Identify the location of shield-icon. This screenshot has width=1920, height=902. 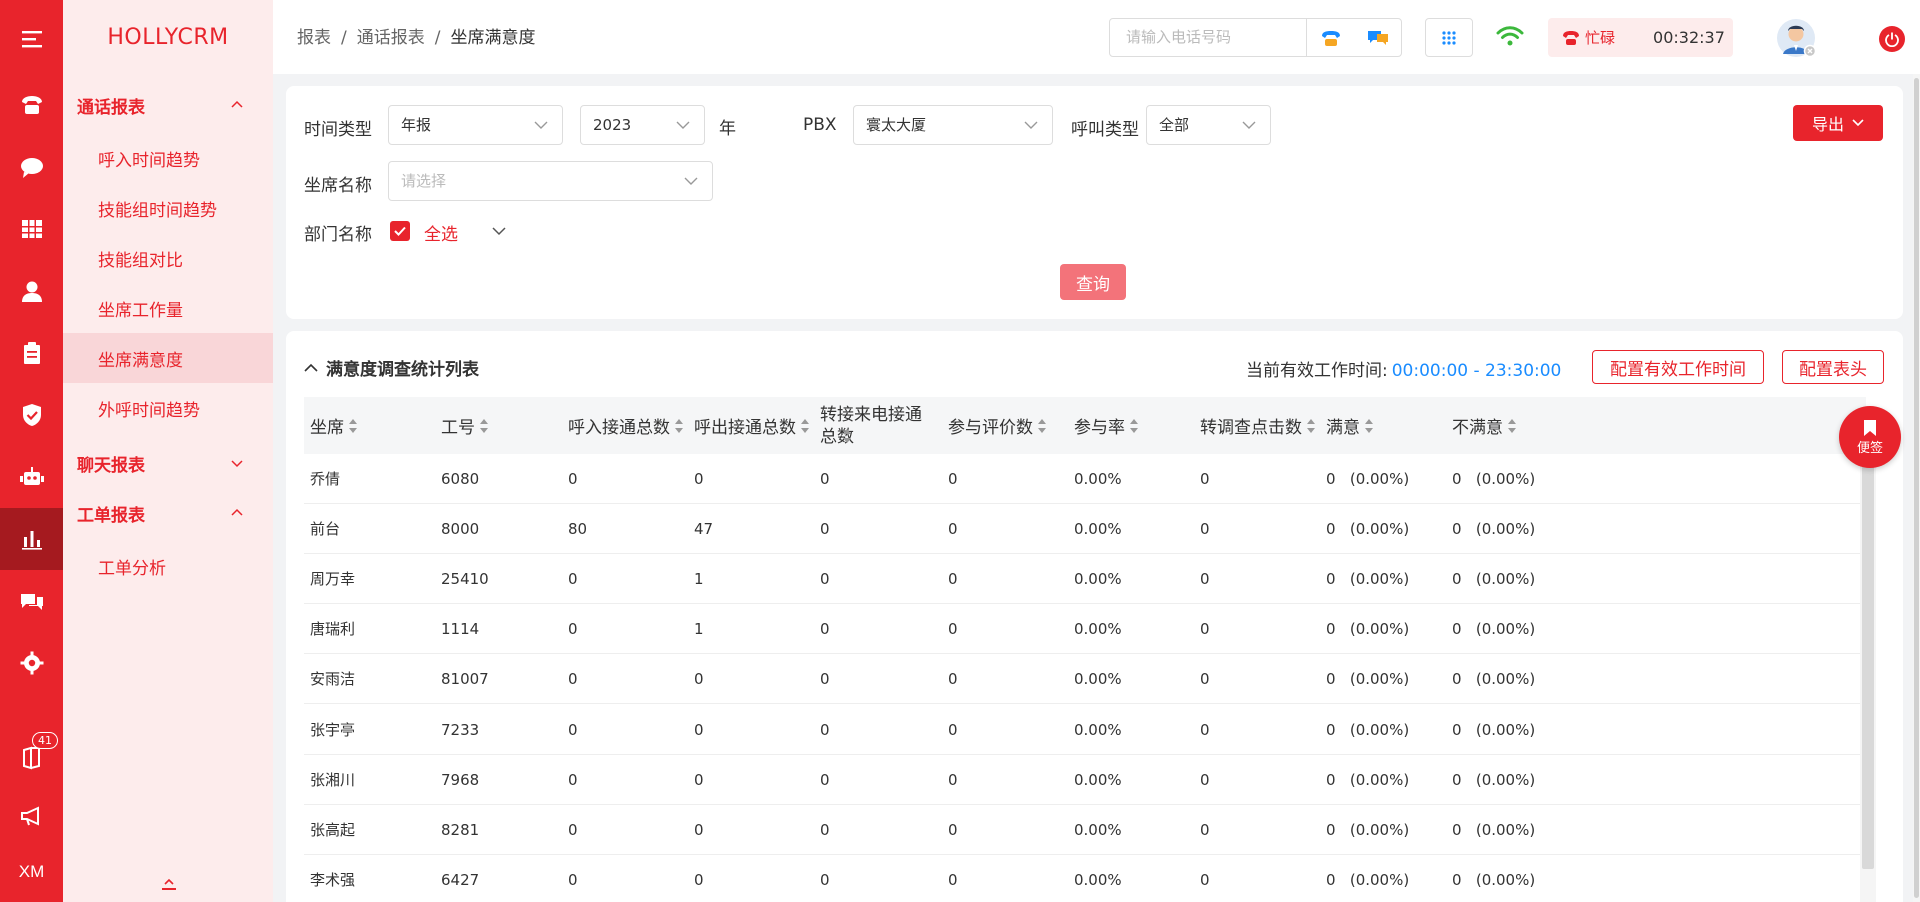
(31, 415).